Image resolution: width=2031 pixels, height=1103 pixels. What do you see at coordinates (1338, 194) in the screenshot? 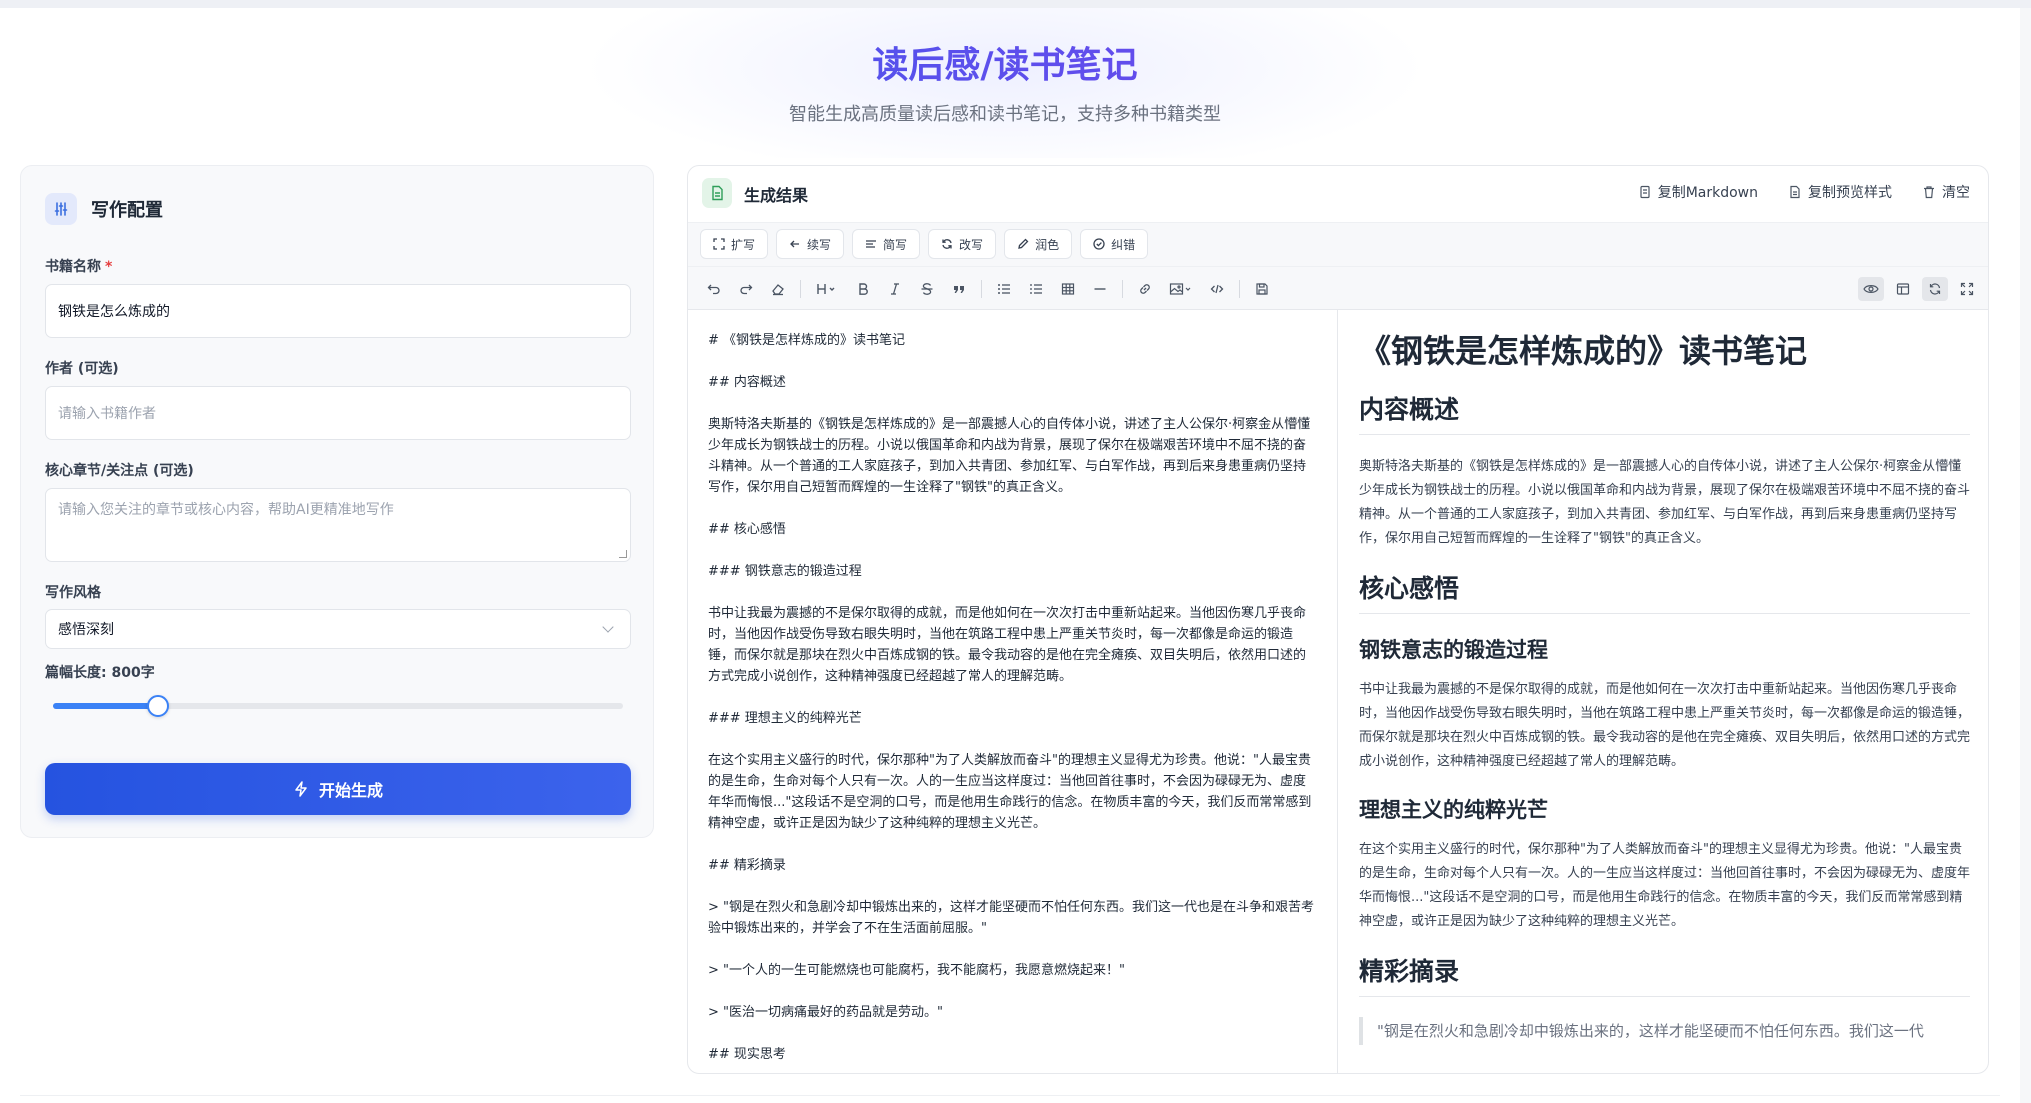
I see `result-header: 生成结果 复制Markdown 复制预览样式 清空` at bounding box center [1338, 194].